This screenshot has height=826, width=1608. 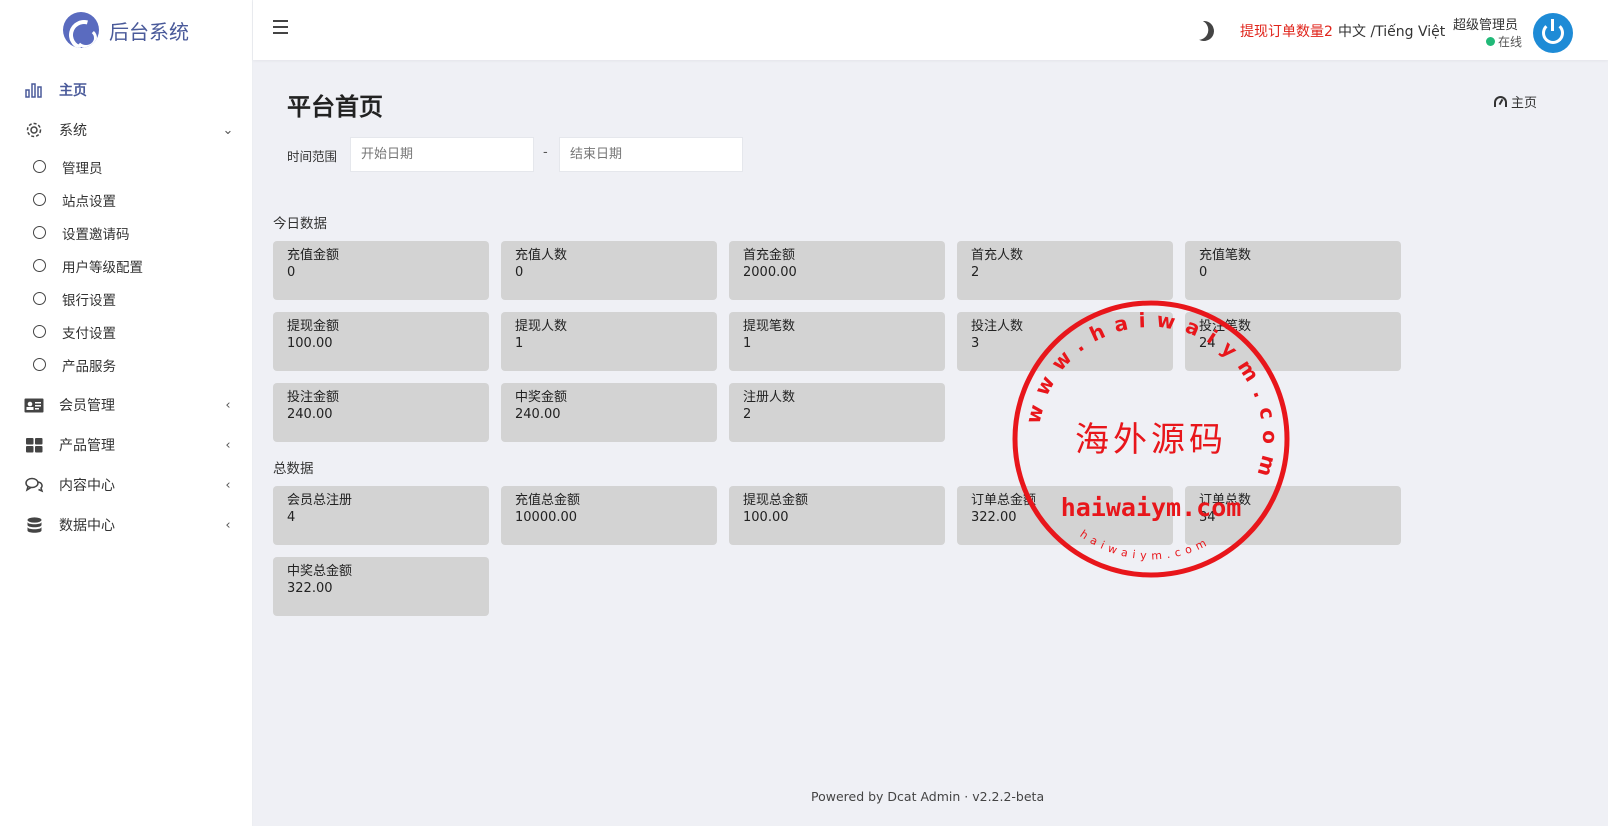 What do you see at coordinates (1225, 255) in the screenshot?
I see `stat-label: 充值笔数` at bounding box center [1225, 255].